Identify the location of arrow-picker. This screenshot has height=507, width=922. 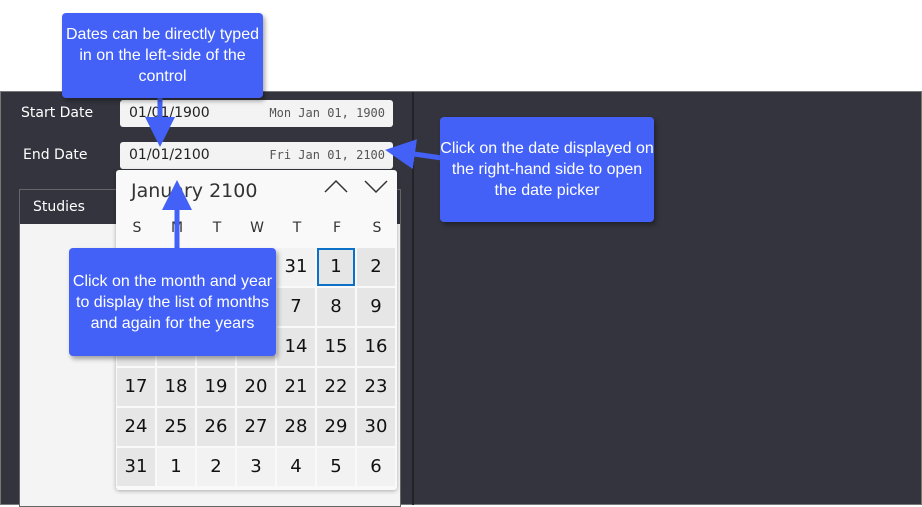
(414, 154).